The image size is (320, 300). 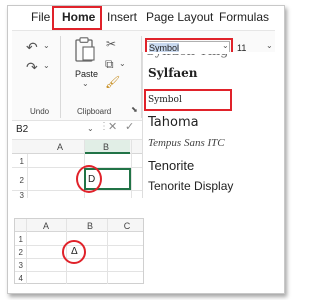 I want to click on redo-icon: ↷, so click(x=32, y=67).